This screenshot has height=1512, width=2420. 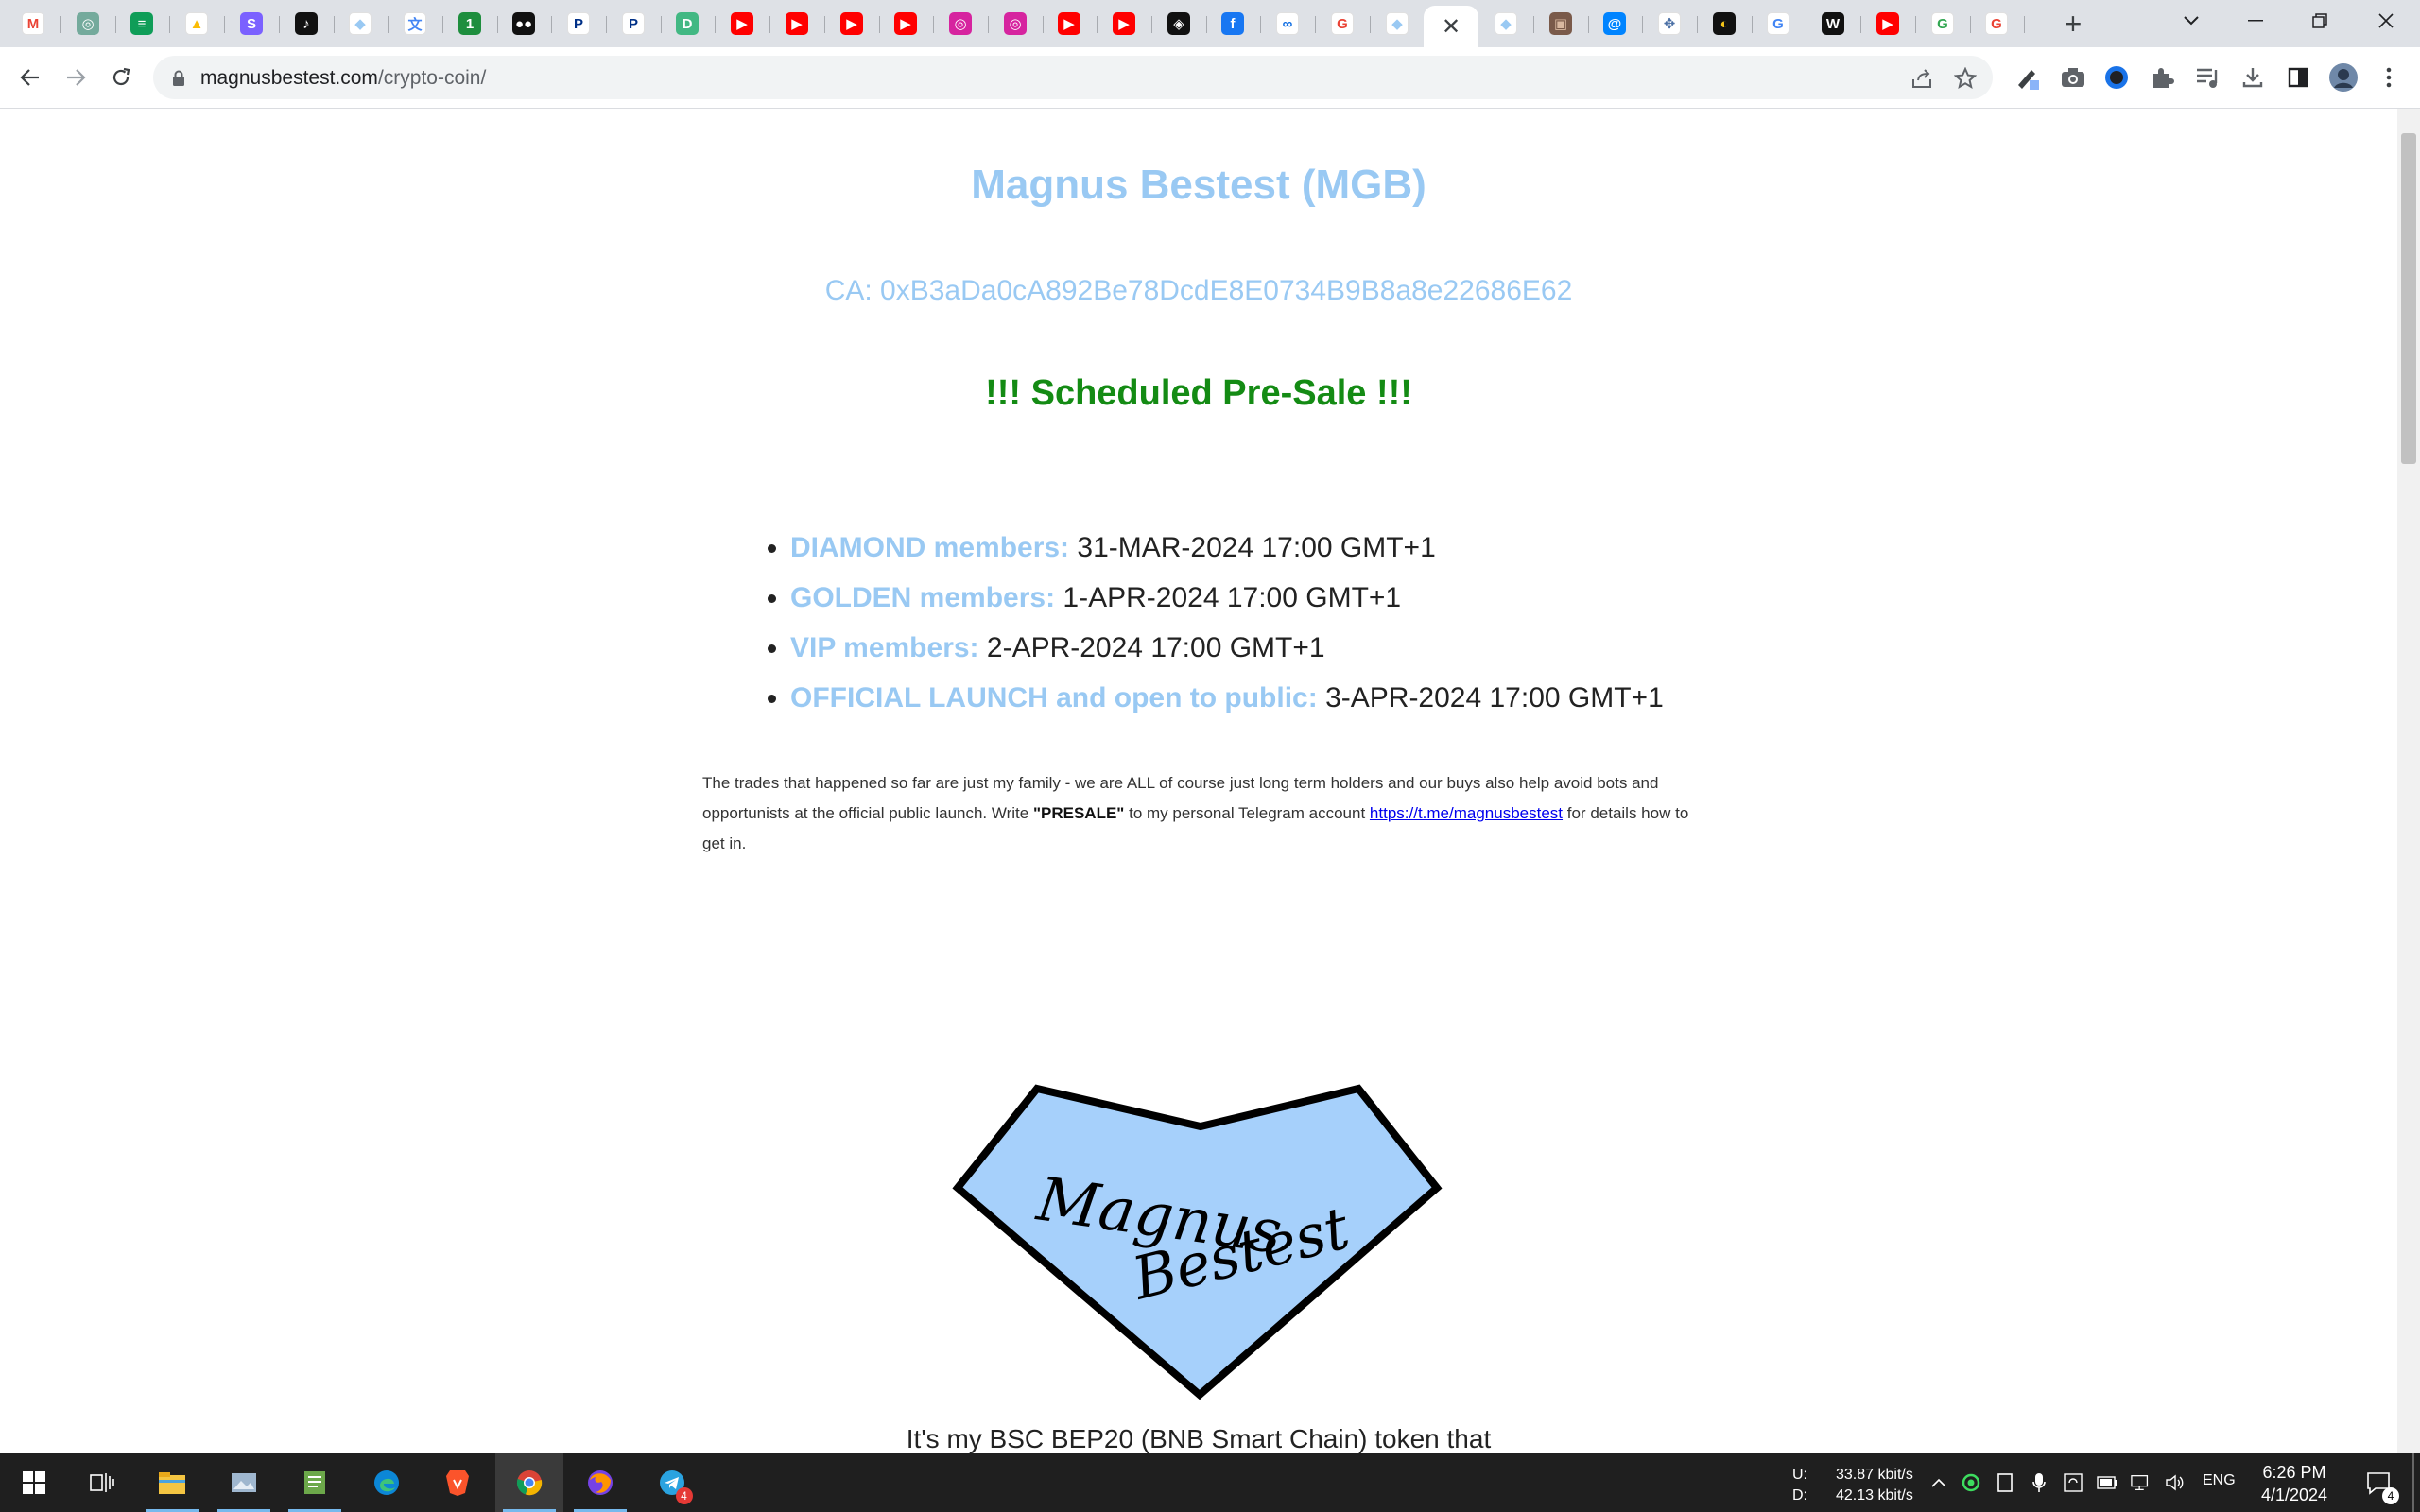 I want to click on image-viewer-icon, so click(x=244, y=1482).